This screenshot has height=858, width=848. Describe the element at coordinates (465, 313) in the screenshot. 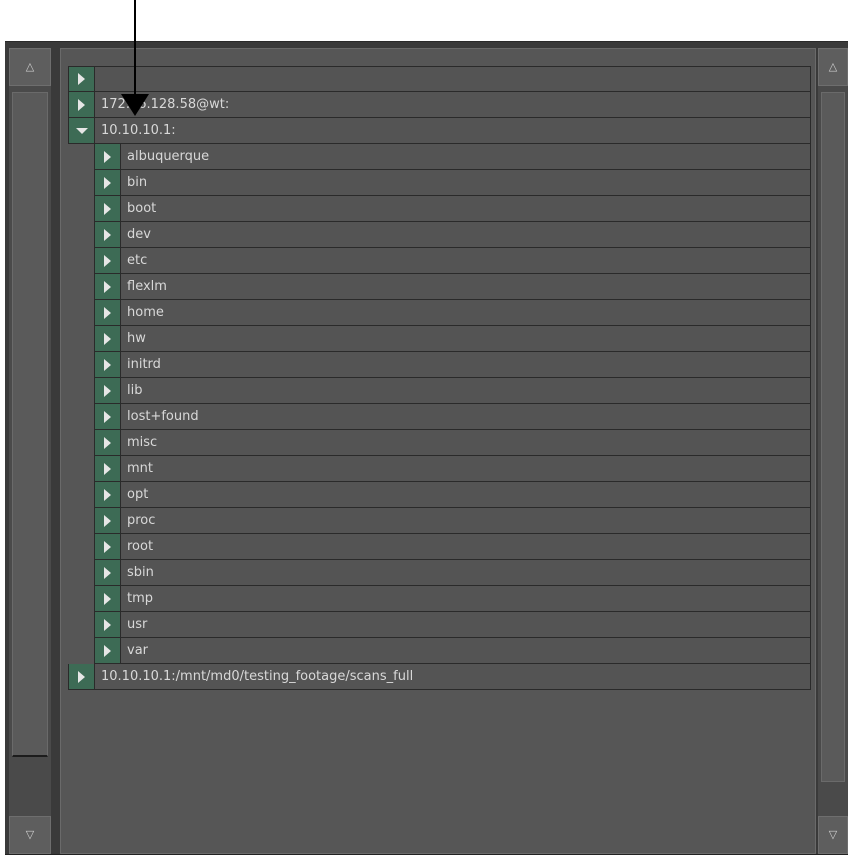

I see `tree-item-label: home` at that location.